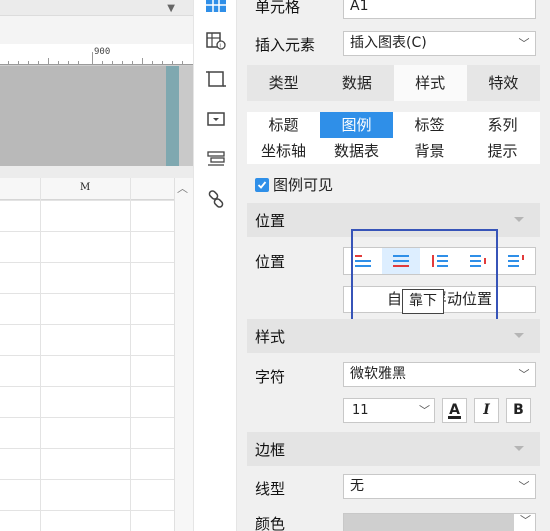 This screenshot has width=550, height=531. What do you see at coordinates (102, 52) in the screenshot?
I see `ruler-label: 900` at bounding box center [102, 52].